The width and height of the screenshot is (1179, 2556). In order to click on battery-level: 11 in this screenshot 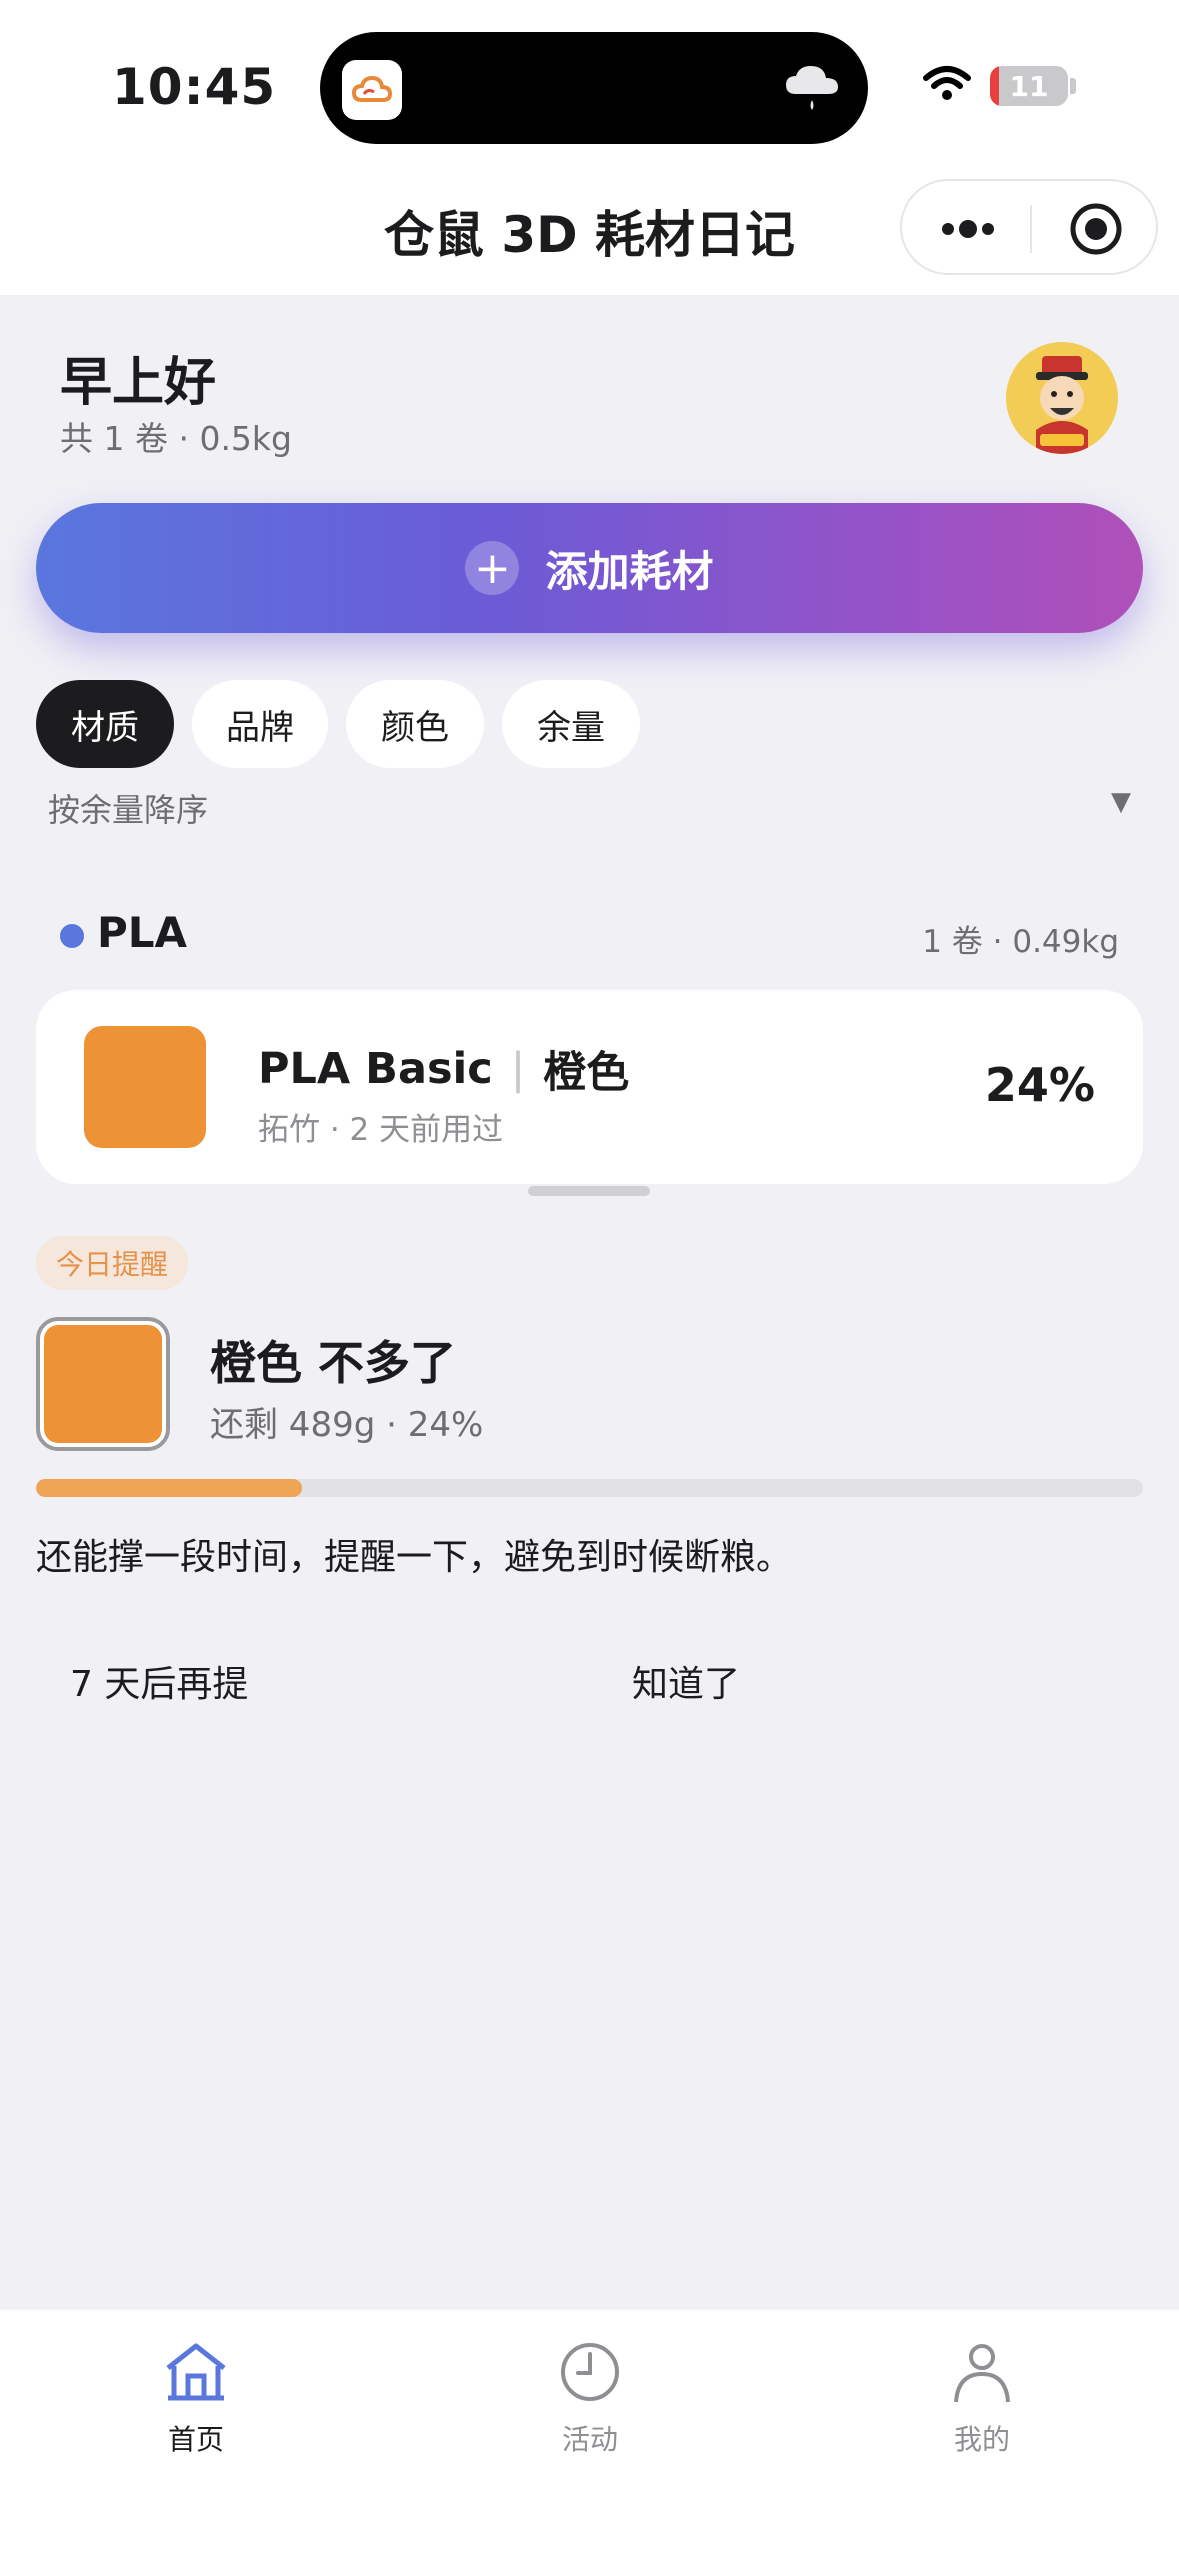, I will do `click(1029, 86)`.